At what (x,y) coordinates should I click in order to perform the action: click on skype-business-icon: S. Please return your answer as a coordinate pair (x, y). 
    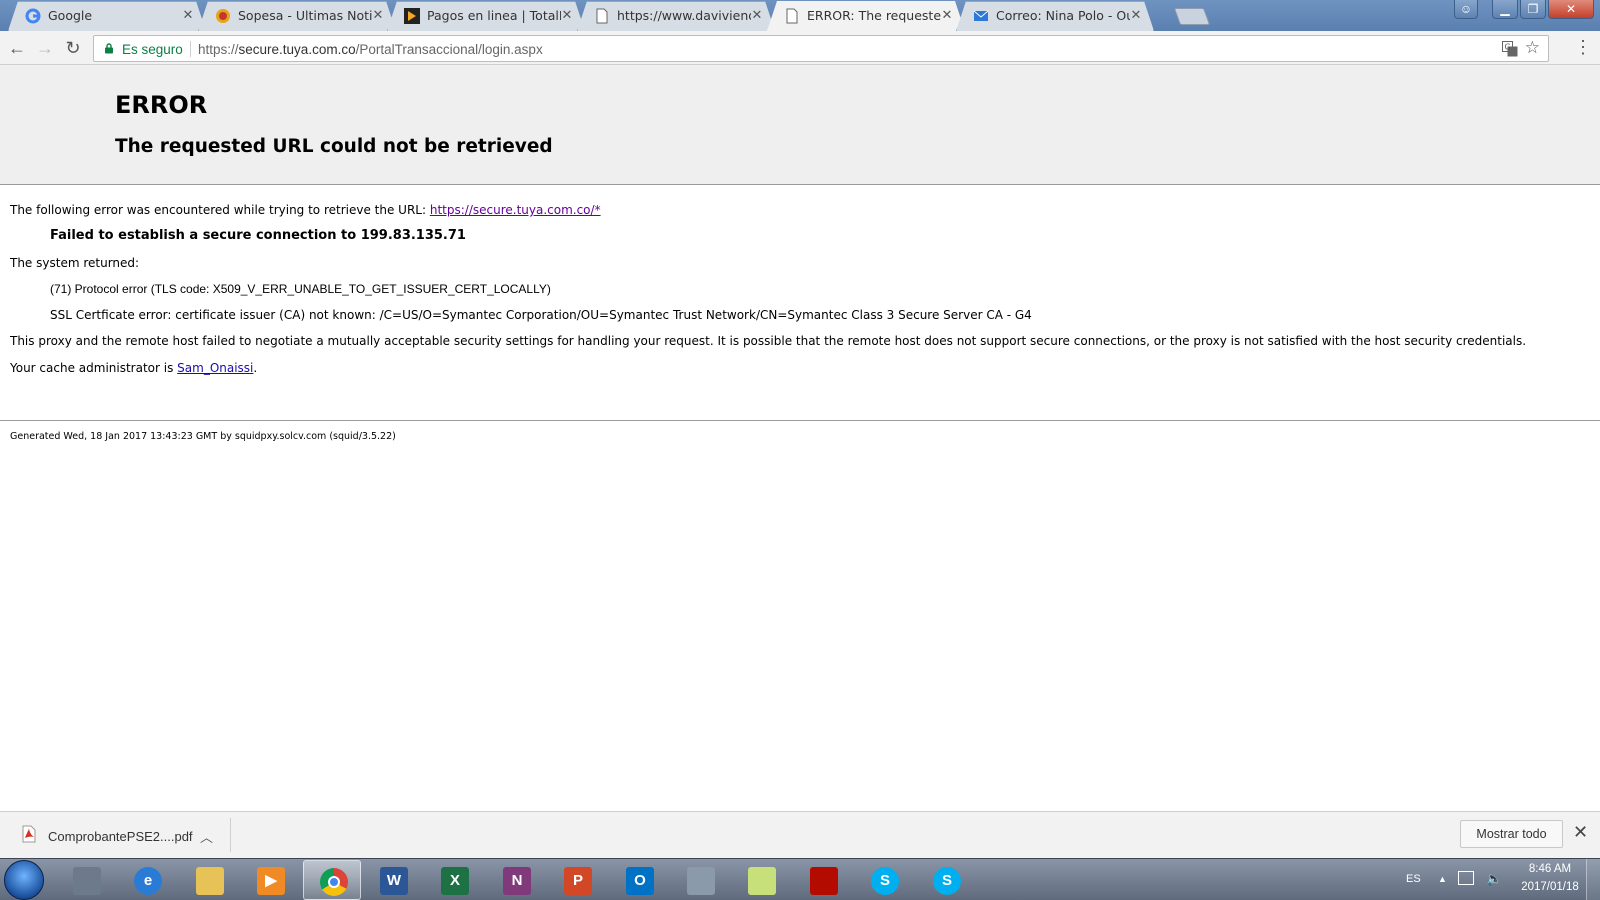
    Looking at the image, I should click on (947, 881).